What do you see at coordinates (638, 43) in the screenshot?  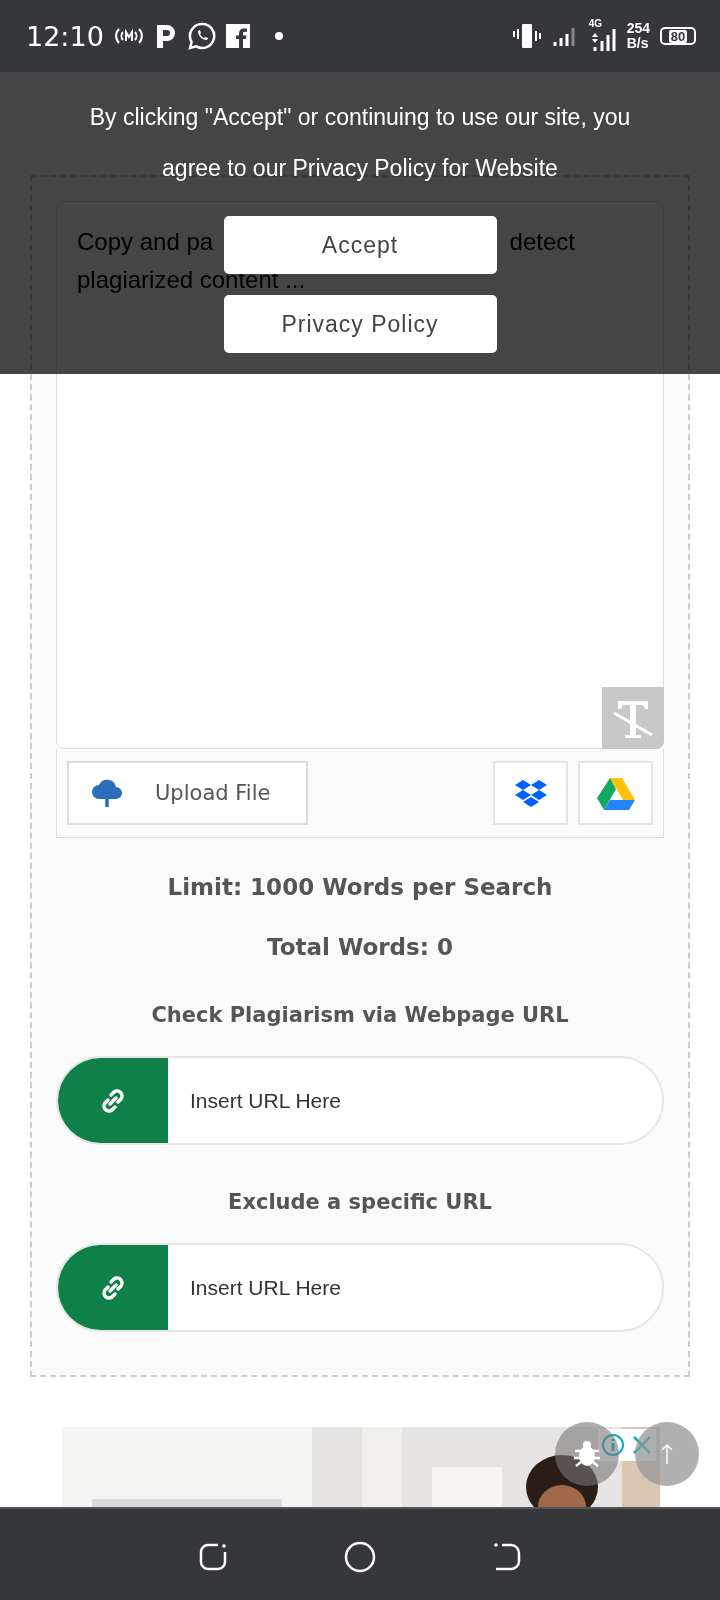 I see `speed-unit: B/s` at bounding box center [638, 43].